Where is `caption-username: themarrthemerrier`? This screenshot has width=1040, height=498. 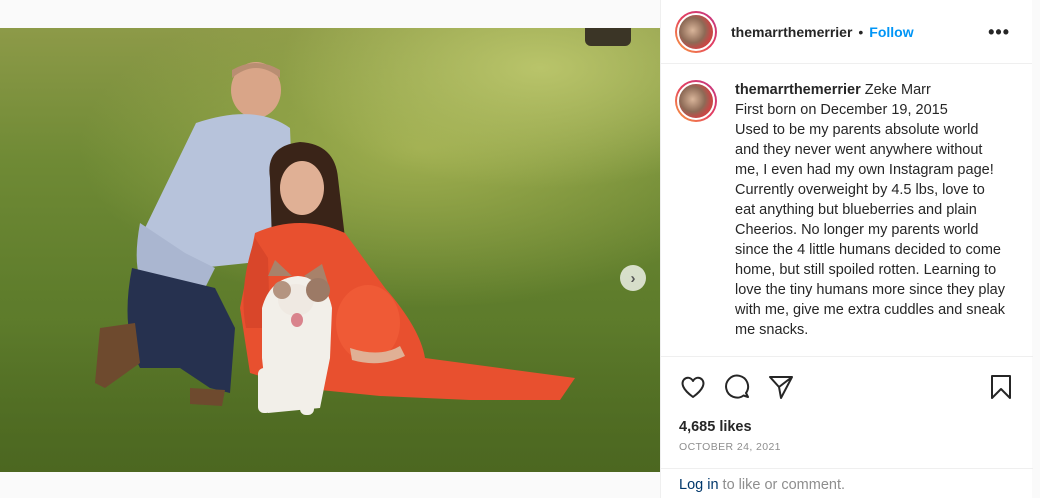
caption-username: themarrthemerrier is located at coordinates (798, 90).